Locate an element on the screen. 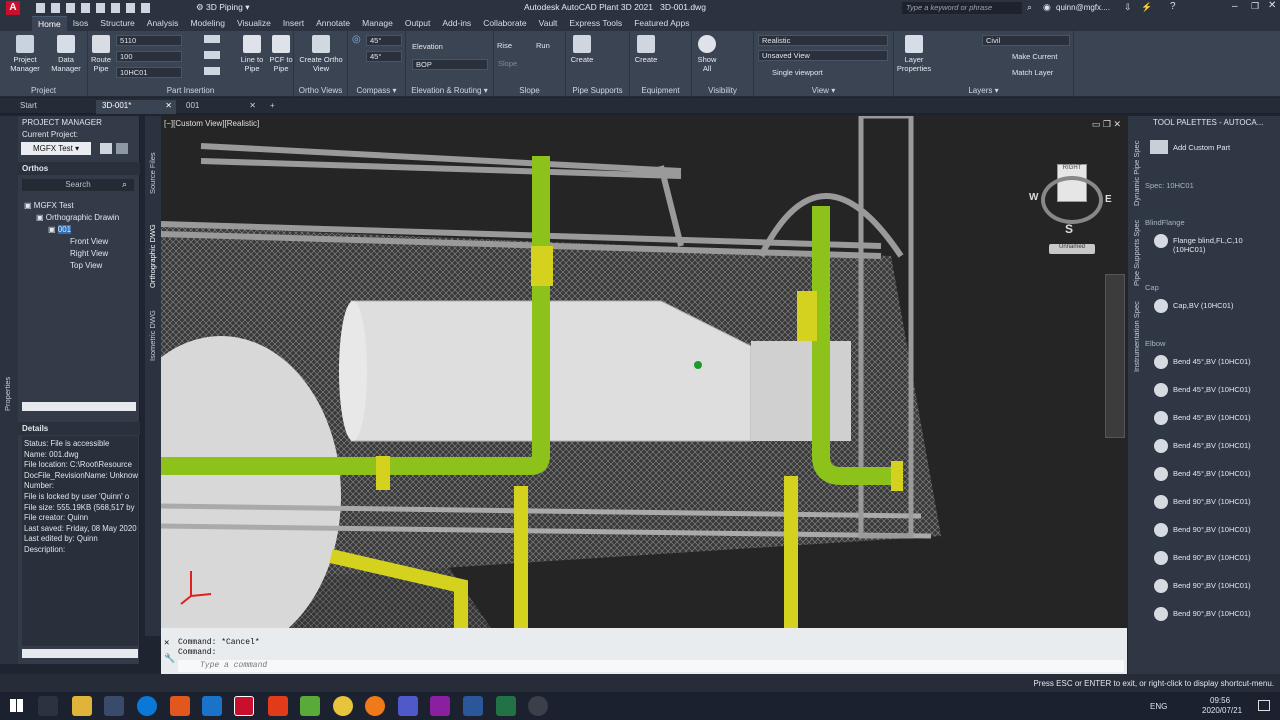 The width and height of the screenshot is (1280, 720). firefox-icon is located at coordinates (375, 706).